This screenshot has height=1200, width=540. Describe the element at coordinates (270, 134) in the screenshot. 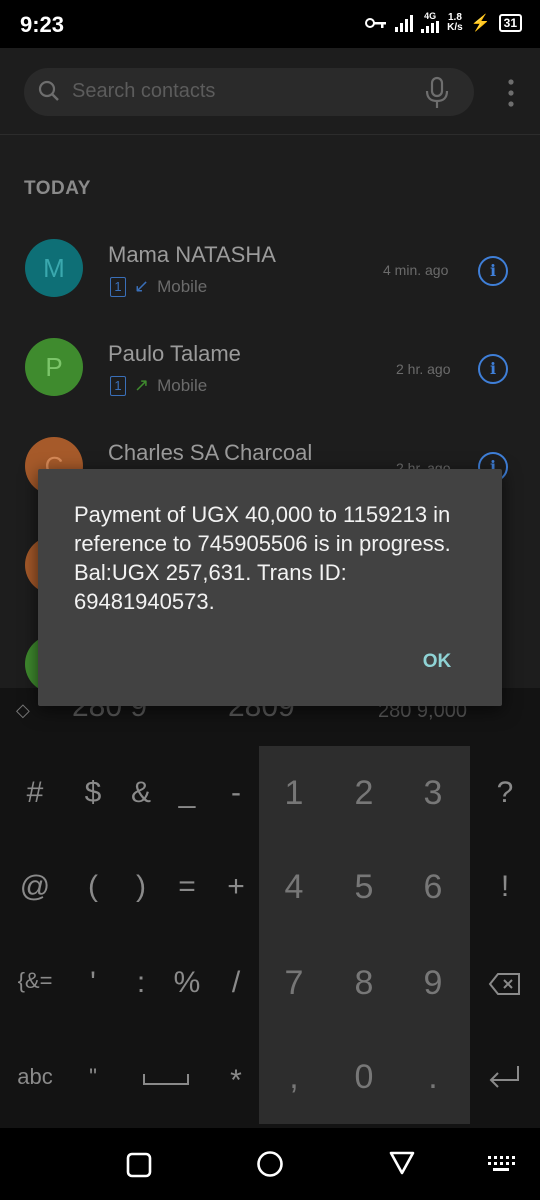

I see `divider` at that location.